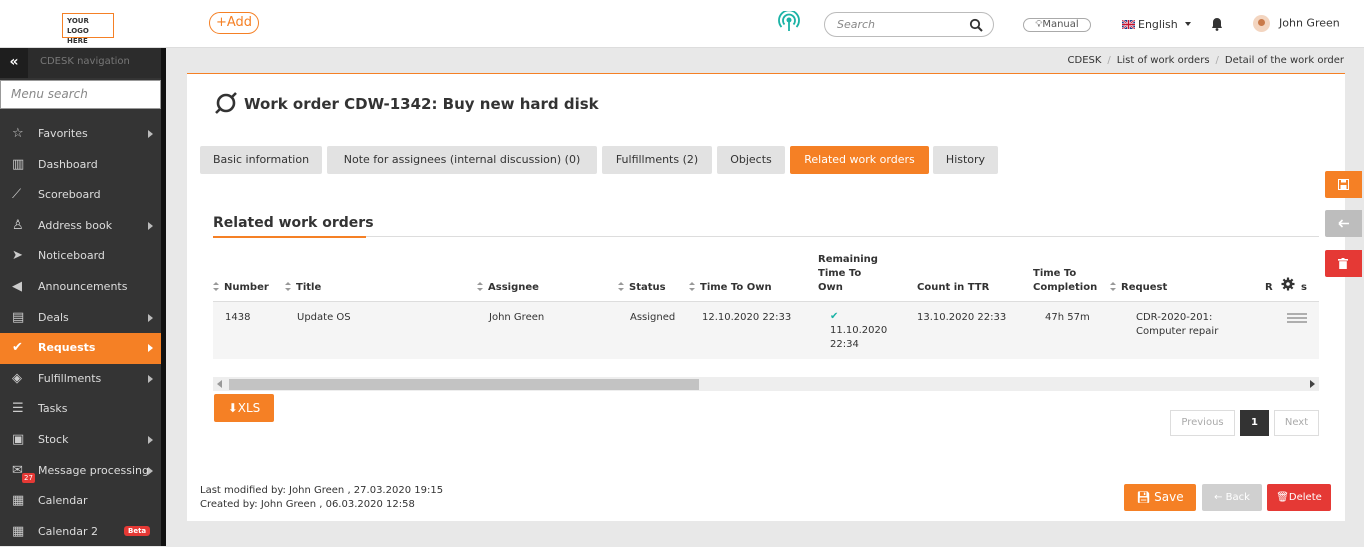 This screenshot has width=1364, height=547. Describe the element at coordinates (18, 501) in the screenshot. I see `calendar-icon: ▦` at that location.